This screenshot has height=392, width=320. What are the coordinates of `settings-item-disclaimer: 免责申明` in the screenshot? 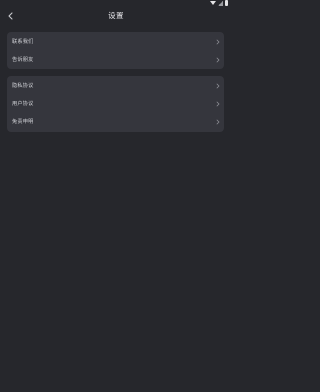 It's located at (115, 122).